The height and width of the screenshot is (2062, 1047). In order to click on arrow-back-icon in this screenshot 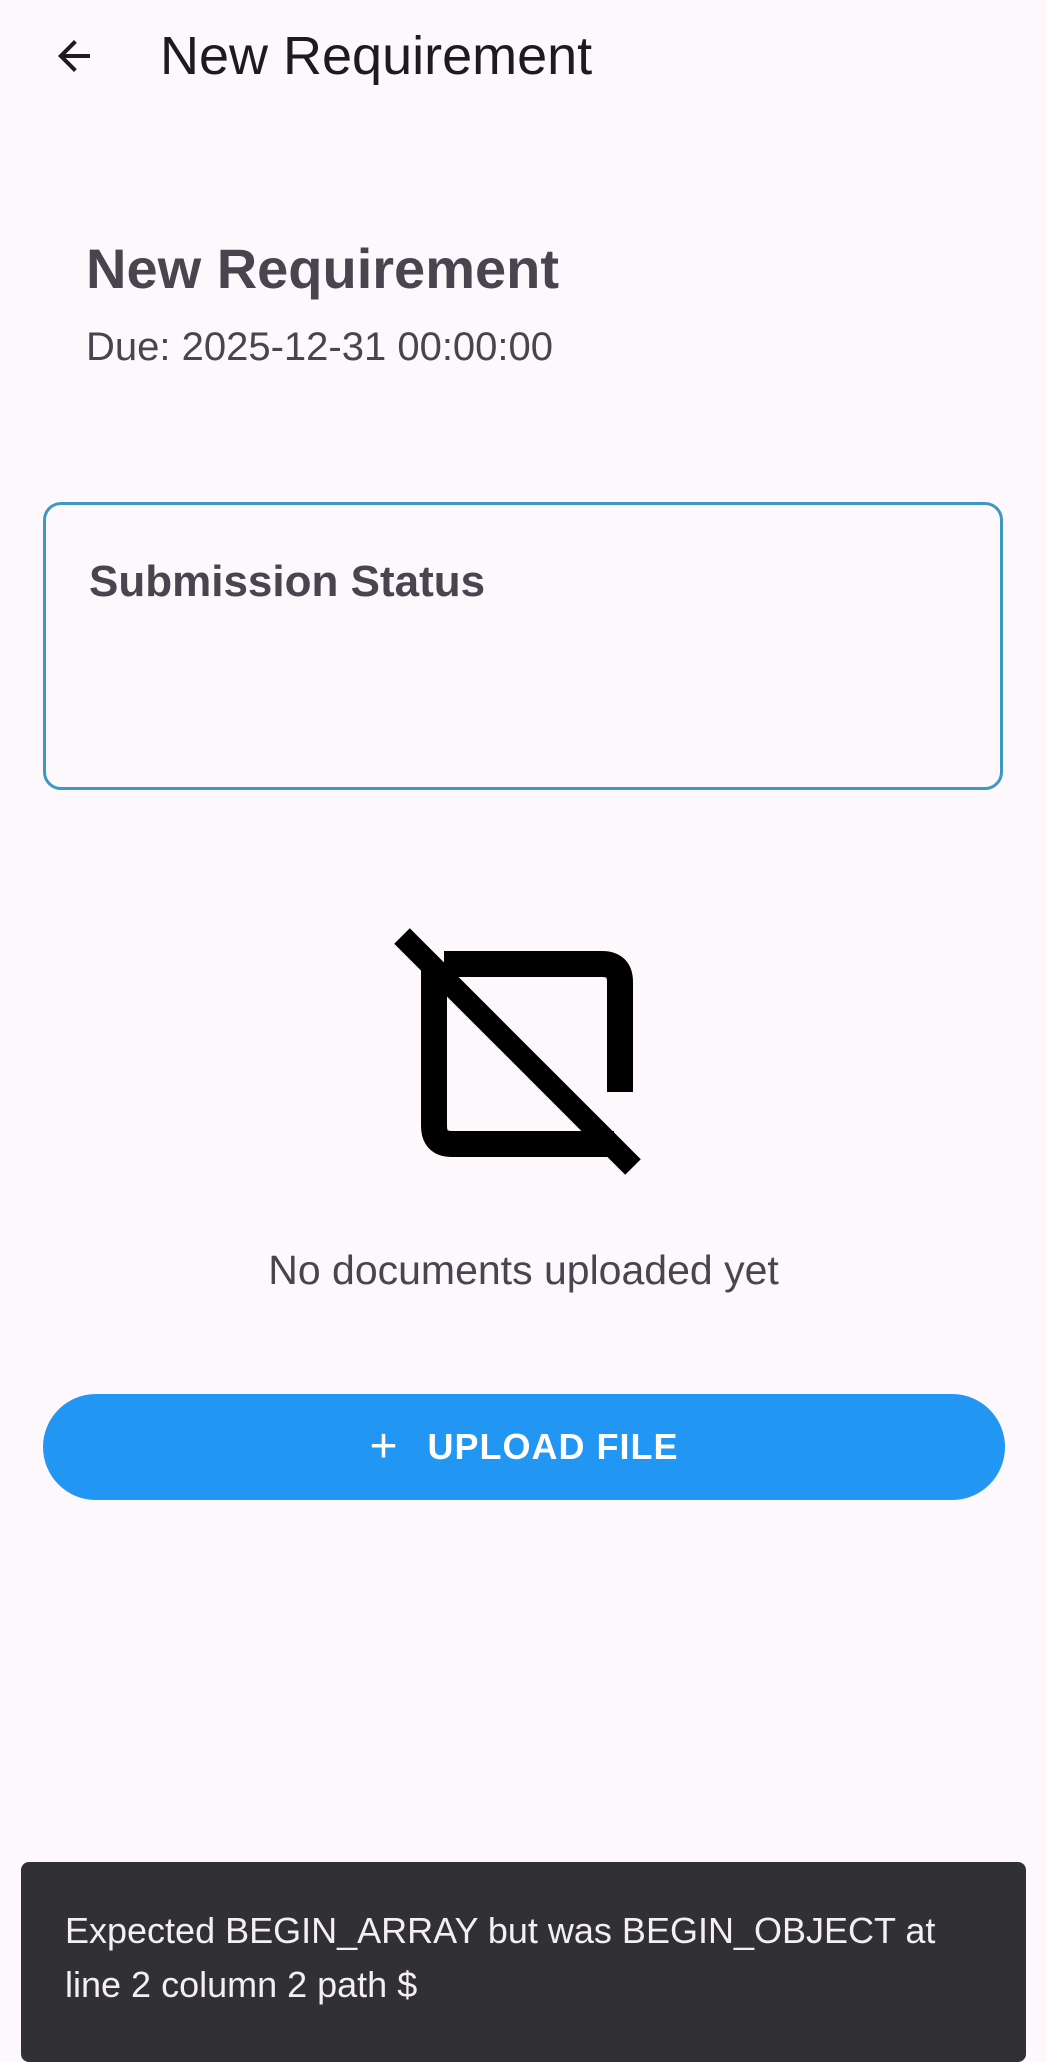, I will do `click(74, 56)`.